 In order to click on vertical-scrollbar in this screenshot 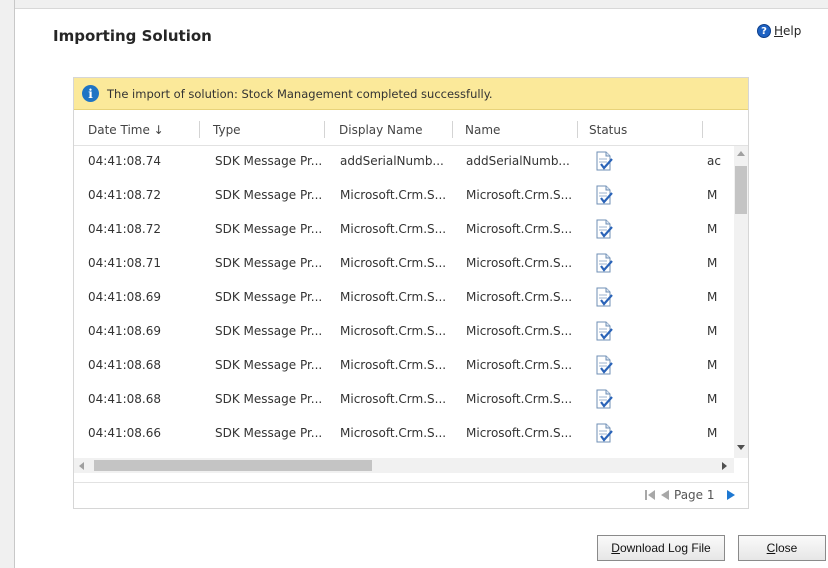, I will do `click(741, 302)`.